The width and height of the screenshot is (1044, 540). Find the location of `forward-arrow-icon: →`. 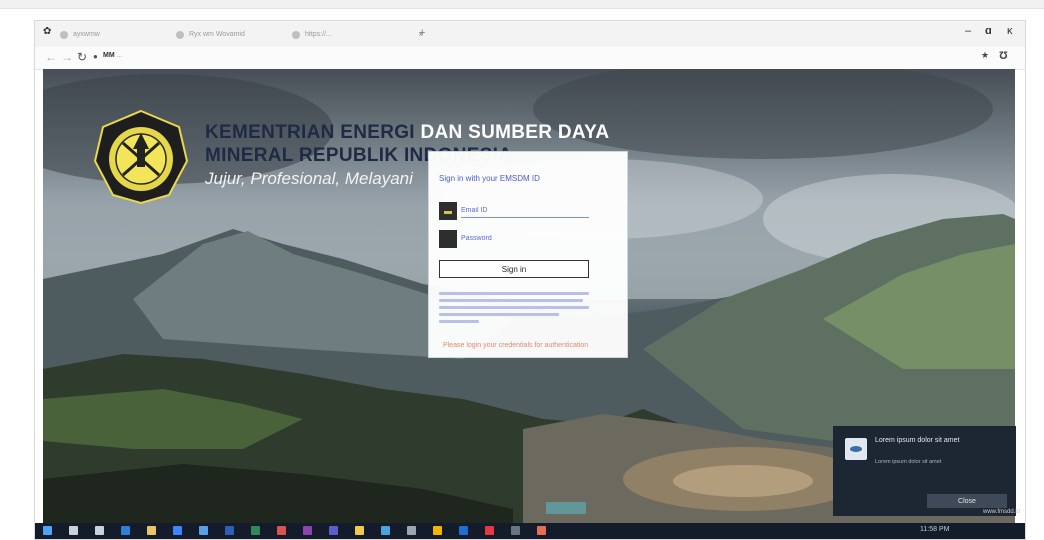

forward-arrow-icon: → is located at coordinates (67, 57).